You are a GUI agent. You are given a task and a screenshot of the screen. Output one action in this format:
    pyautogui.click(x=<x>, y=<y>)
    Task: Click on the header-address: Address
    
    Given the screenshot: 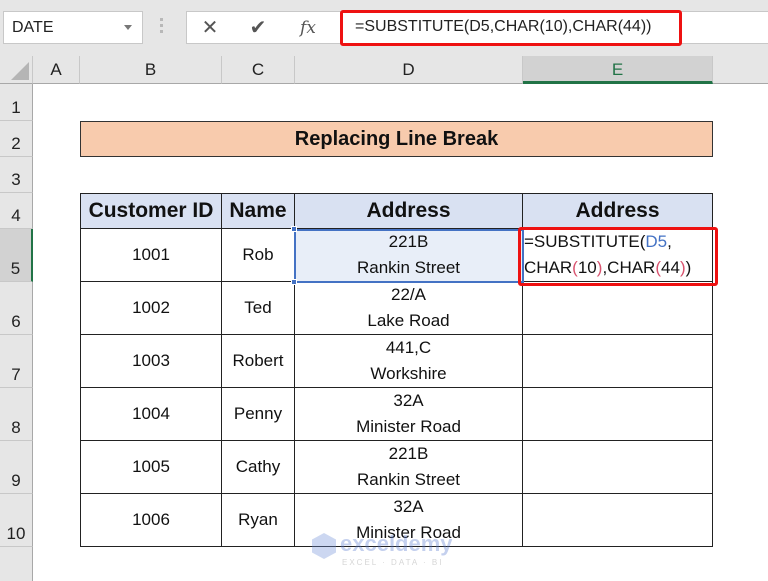 What is the action you would take?
    pyautogui.click(x=409, y=211)
    